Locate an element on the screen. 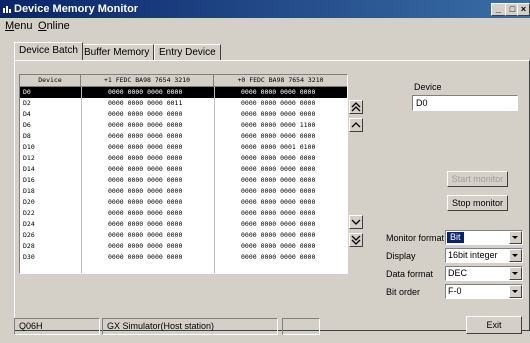 This screenshot has height=343, width=530. device-label: Device is located at coordinates (428, 87).